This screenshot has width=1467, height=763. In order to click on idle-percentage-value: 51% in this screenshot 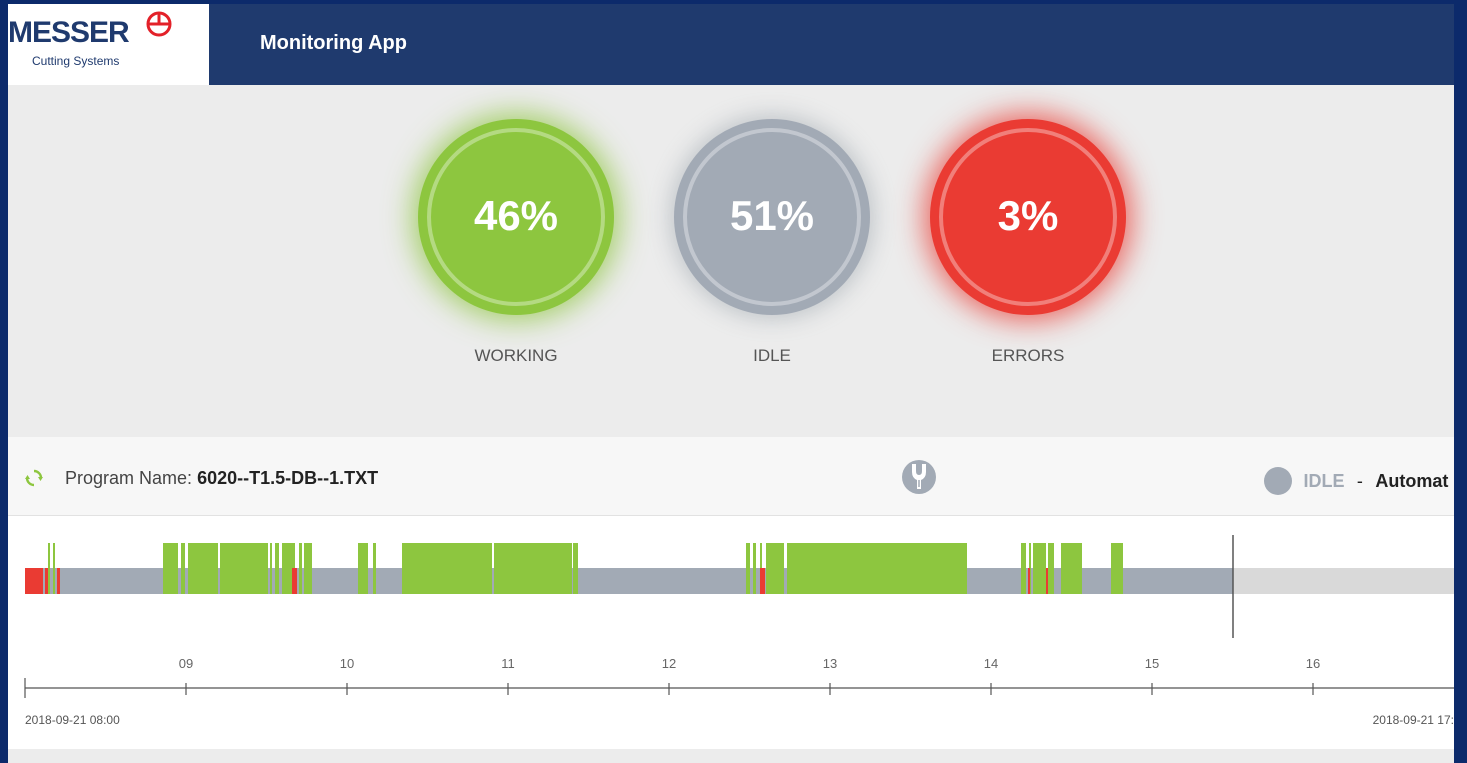, I will do `click(772, 215)`.